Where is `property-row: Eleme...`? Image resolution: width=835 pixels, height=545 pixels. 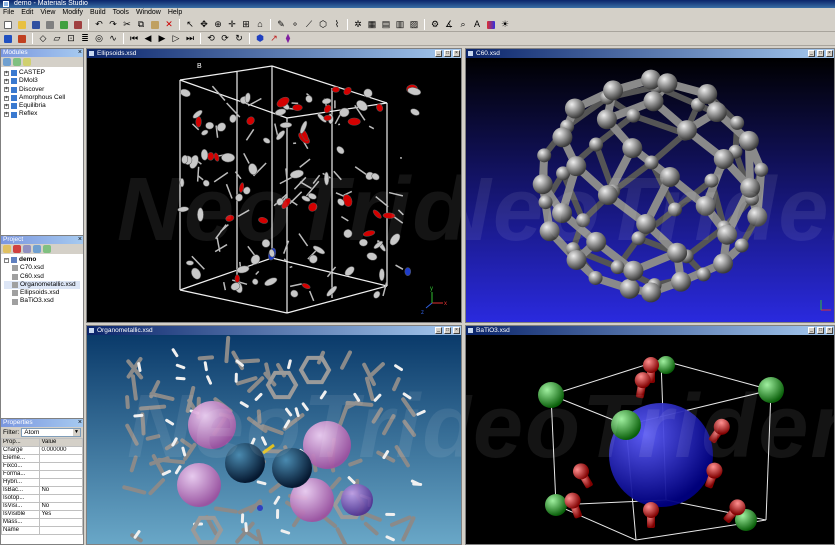 property-row: Eleme... is located at coordinates (41, 458).